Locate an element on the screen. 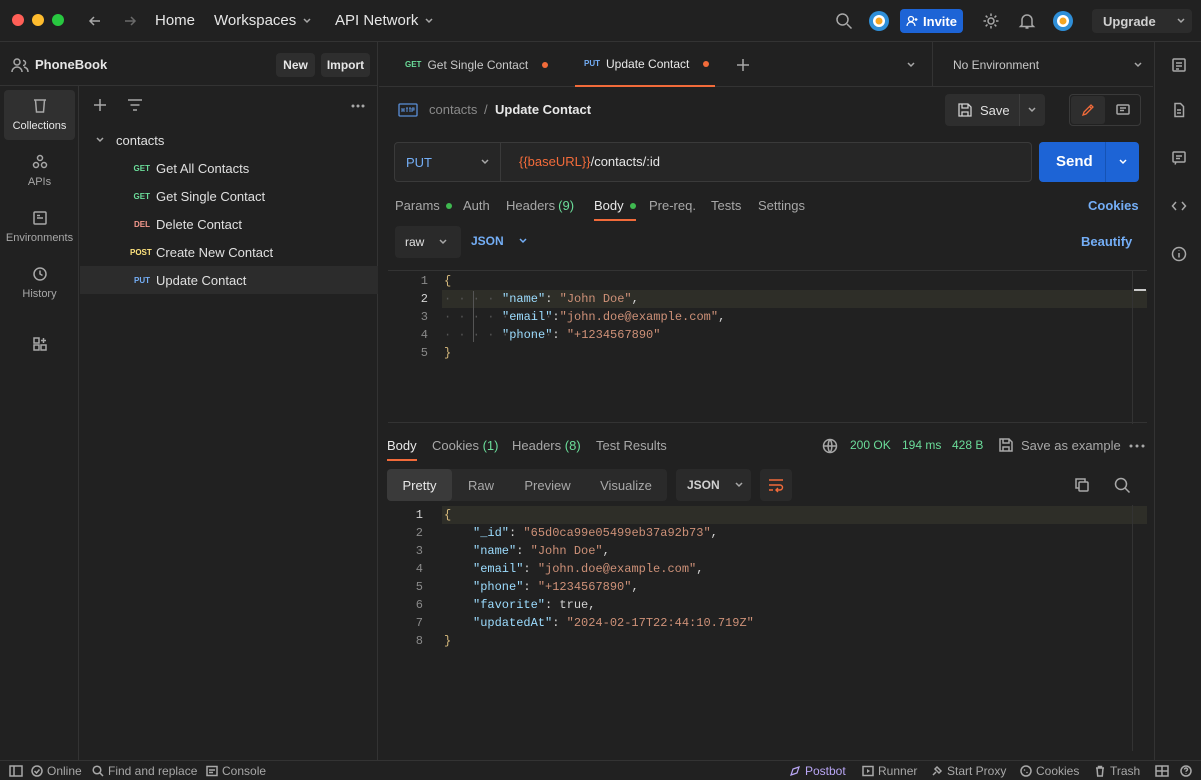  beautify-link: Beautify is located at coordinates (1106, 241).